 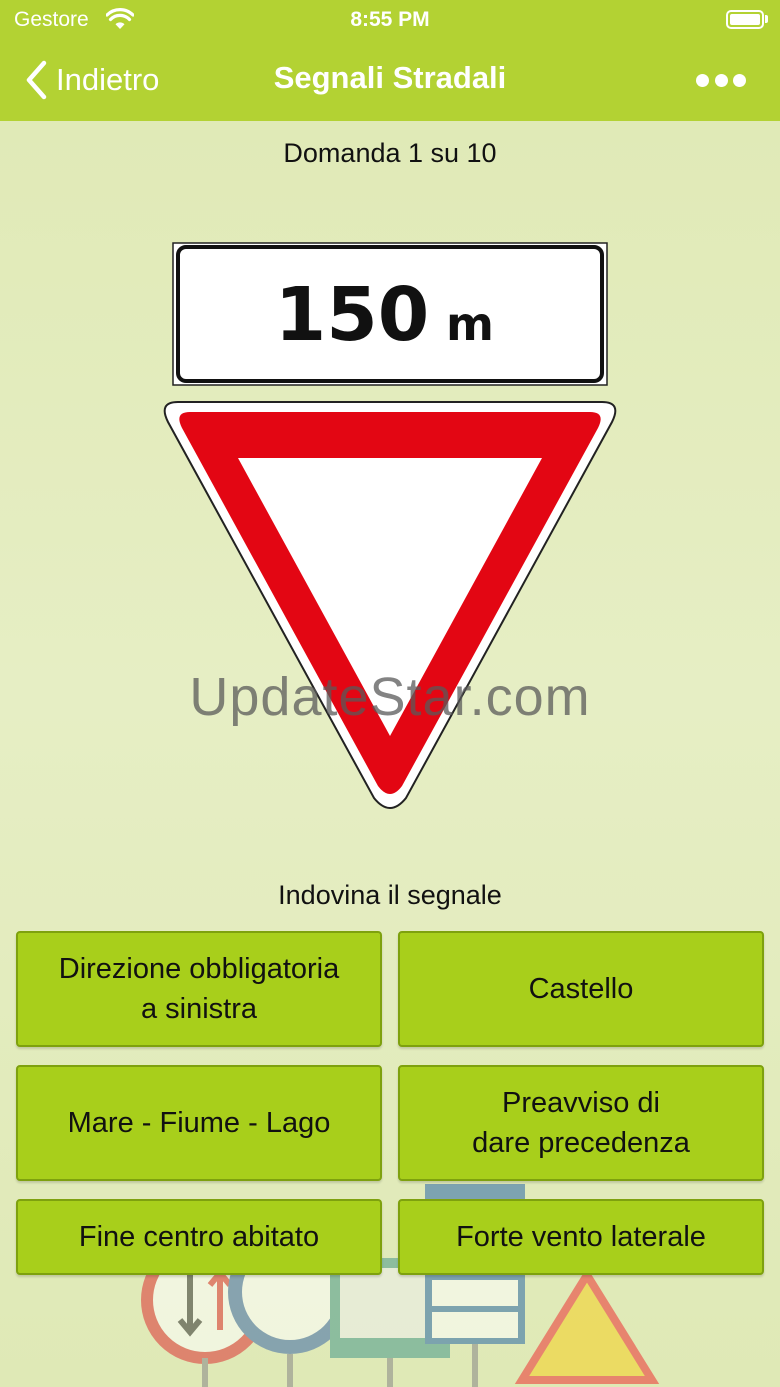 I want to click on answer-label-4: Preavviso di dare precedenza, so click(x=581, y=1123).